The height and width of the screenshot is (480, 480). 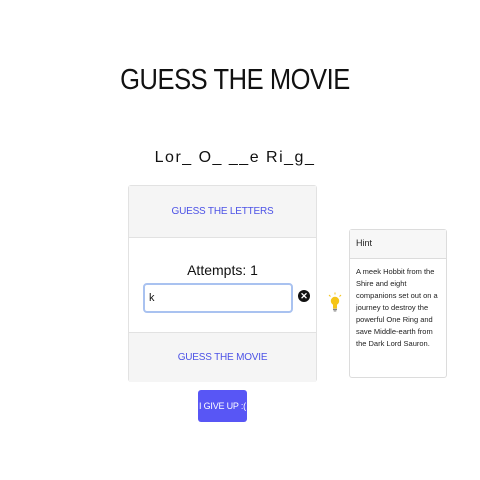 I want to click on attempts-counter: Attempts: 1, so click(x=222, y=270).